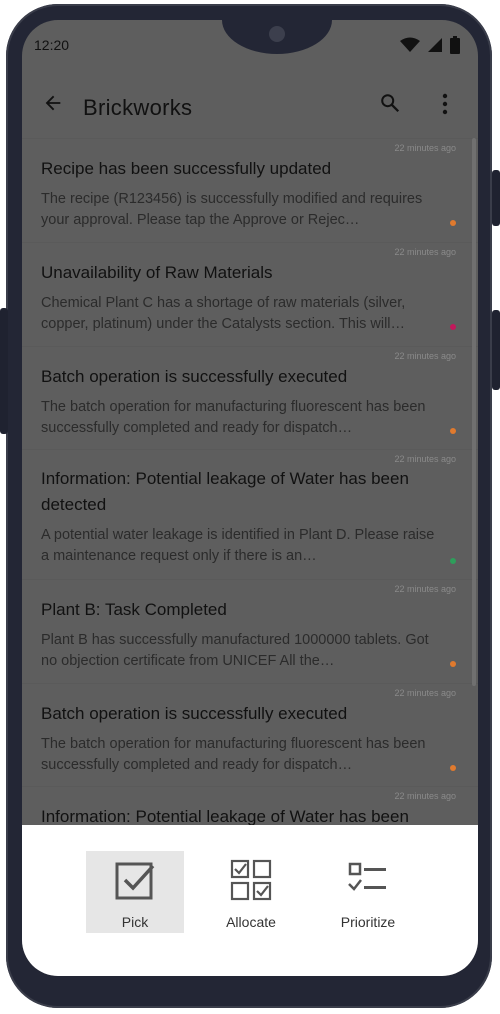  Describe the element at coordinates (435, 45) in the screenshot. I see `cellular-signal-icon` at that location.